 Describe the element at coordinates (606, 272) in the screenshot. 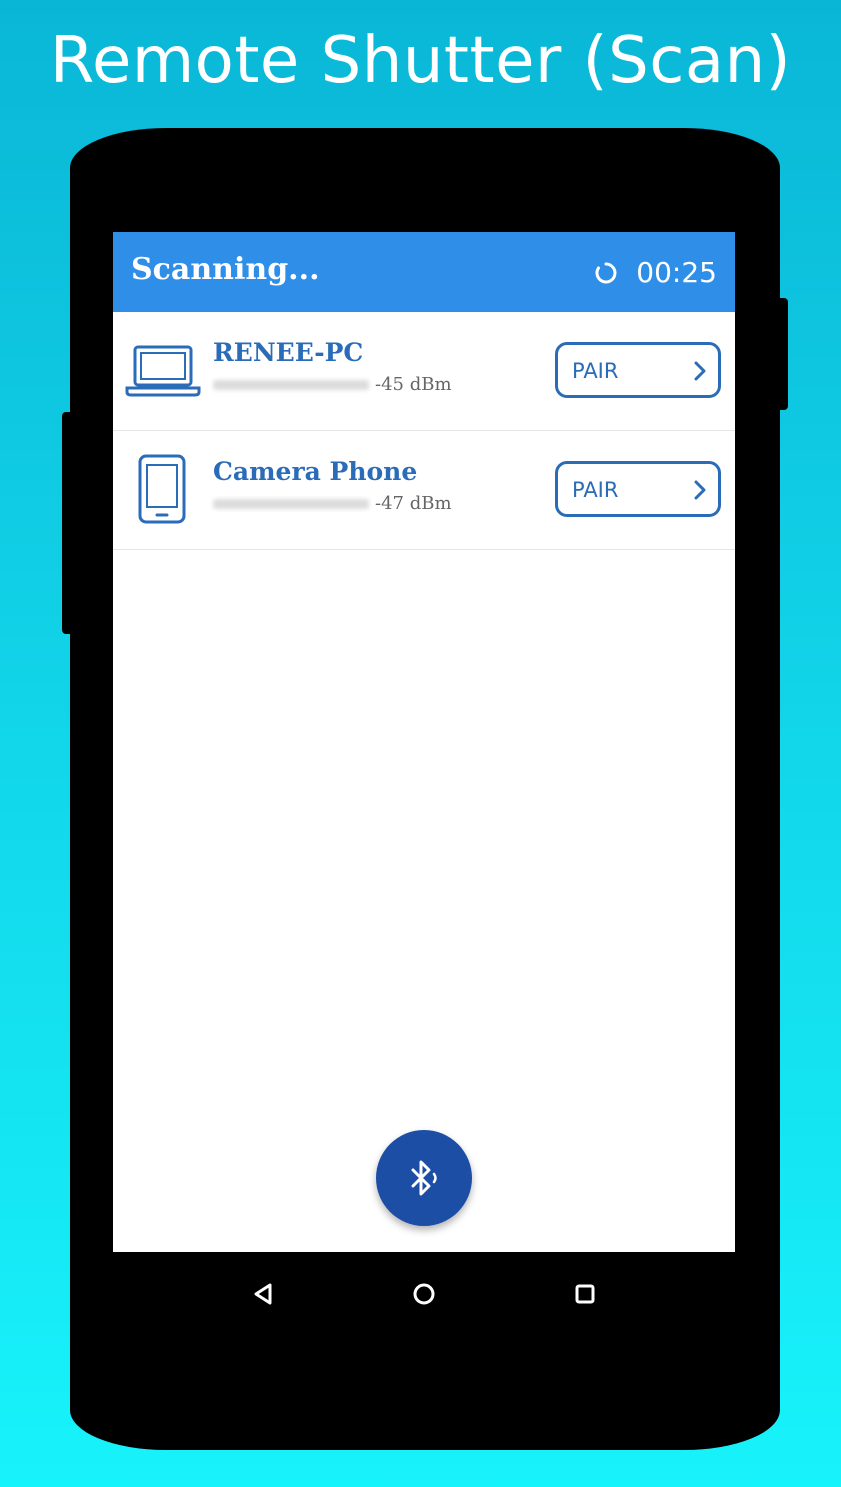

I see `spinner-icon` at that location.